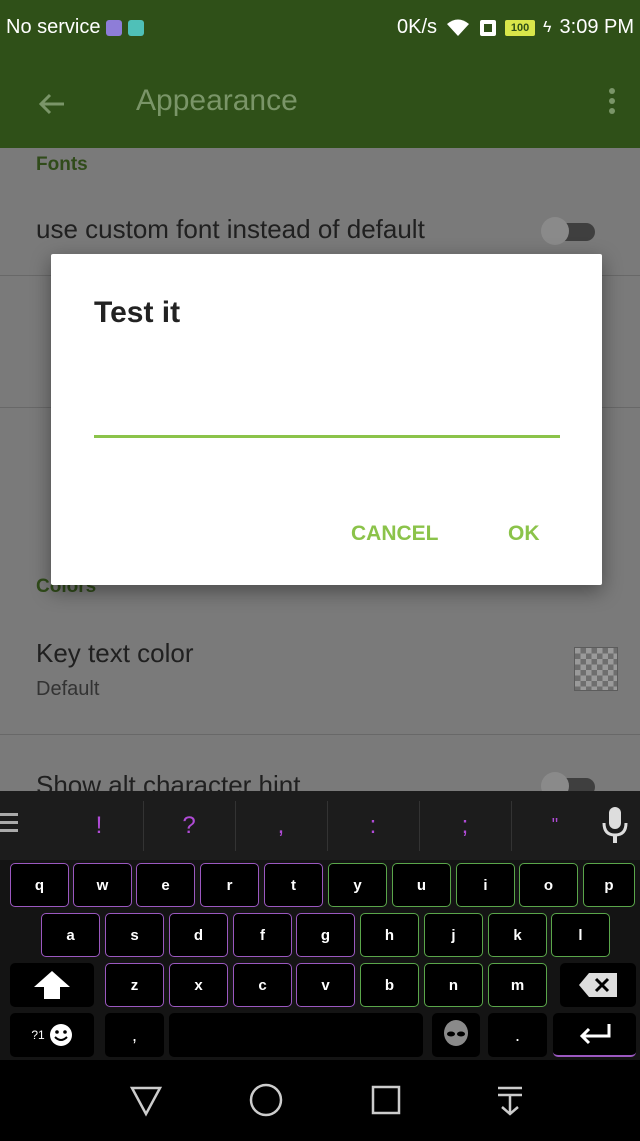 The width and height of the screenshot is (640, 1141). What do you see at coordinates (99, 825) in the screenshot?
I see `suggestion-key: !` at bounding box center [99, 825].